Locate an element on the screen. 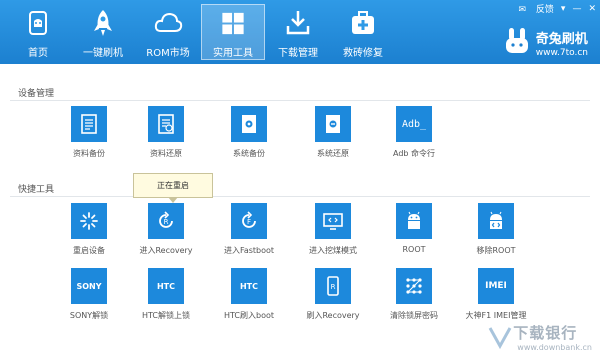 Image resolution: width=600 pixels, height=356 pixels. tool-data-restore: 资料还原 is located at coordinates (166, 132).